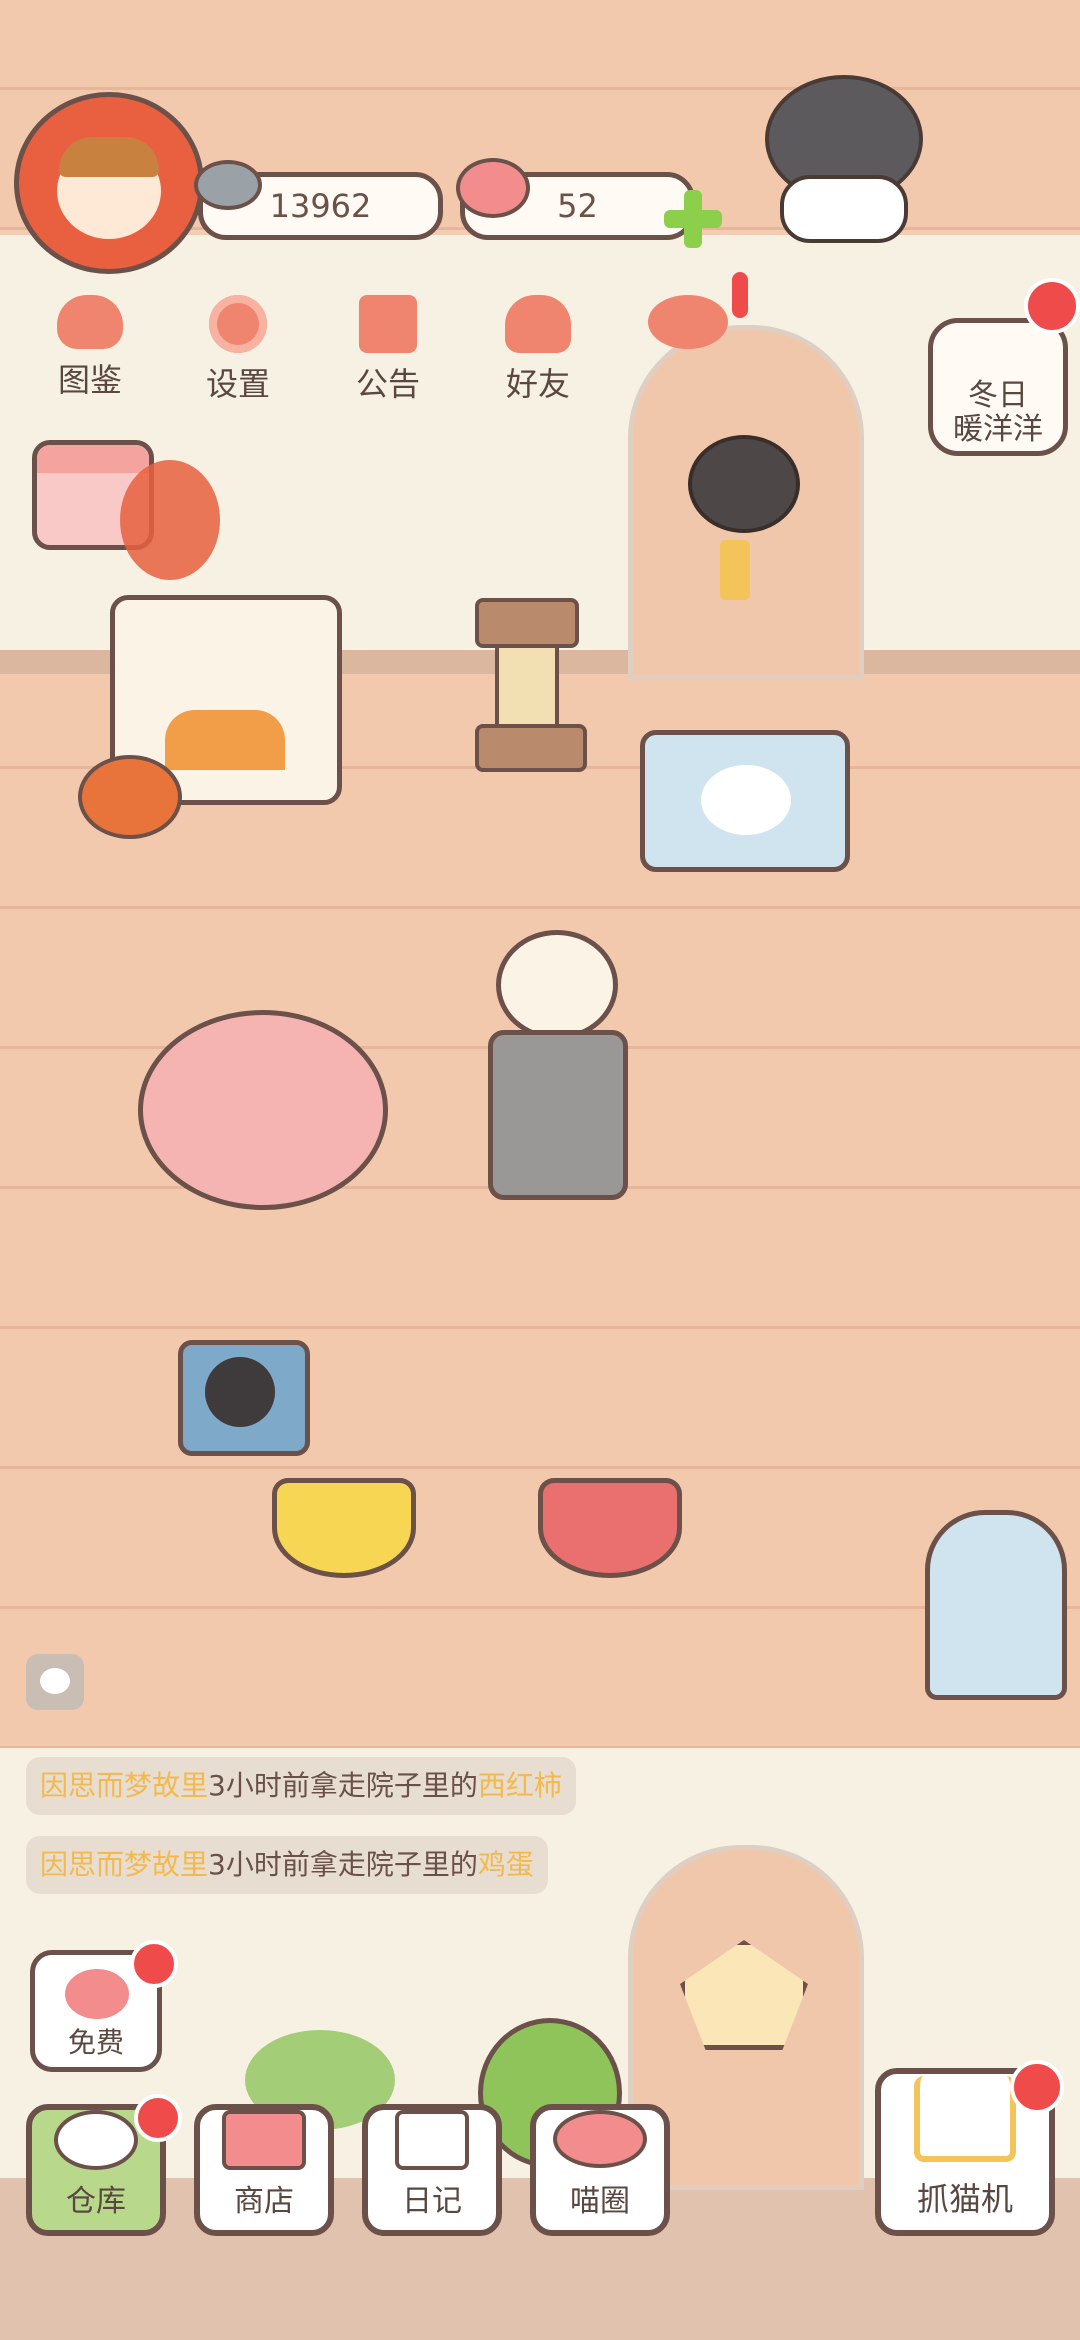  What do you see at coordinates (96, 2140) in the screenshot?
I see `warehouse-icon` at bounding box center [96, 2140].